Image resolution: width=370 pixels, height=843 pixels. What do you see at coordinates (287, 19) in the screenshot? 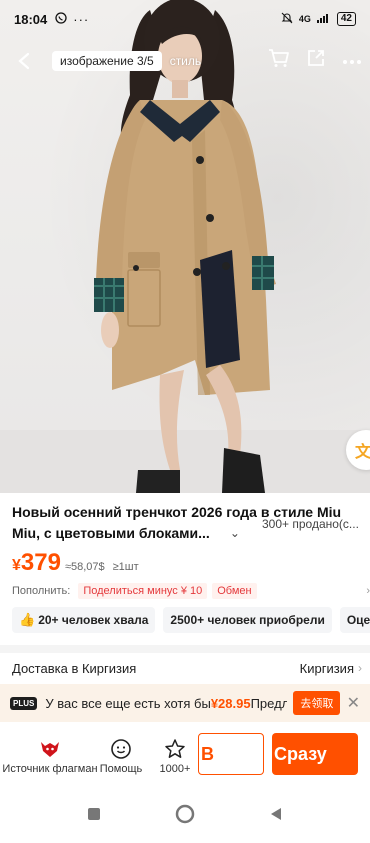
I see `mute-icon` at bounding box center [287, 19].